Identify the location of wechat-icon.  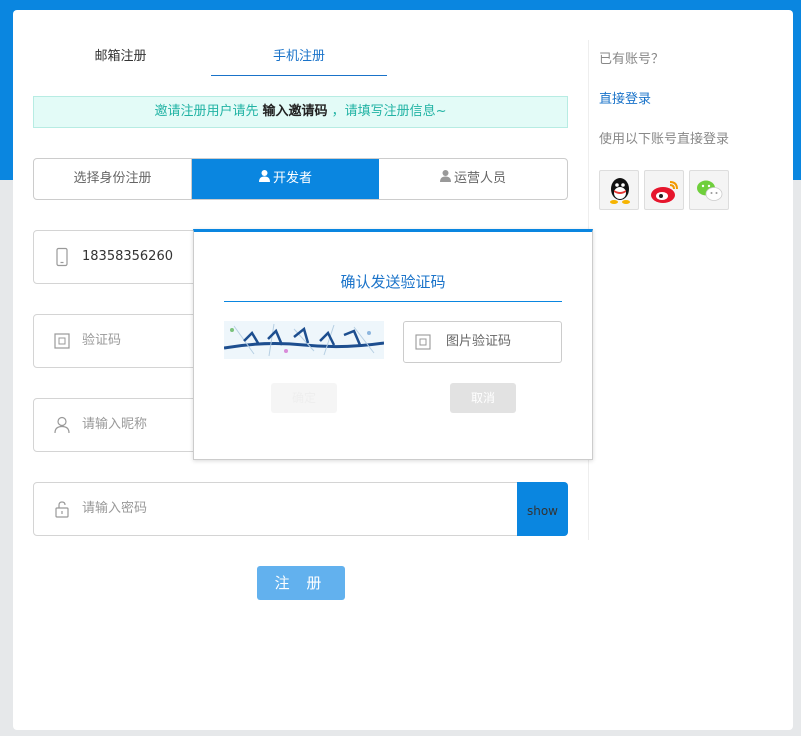
(710, 197).